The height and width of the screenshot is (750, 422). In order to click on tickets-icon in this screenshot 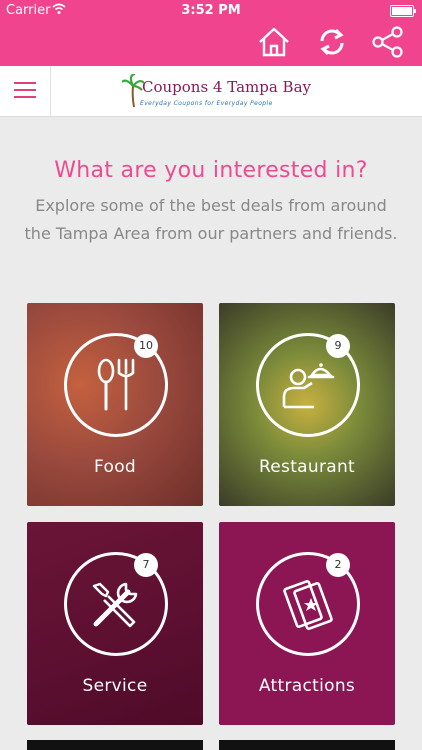, I will do `click(308, 605)`.